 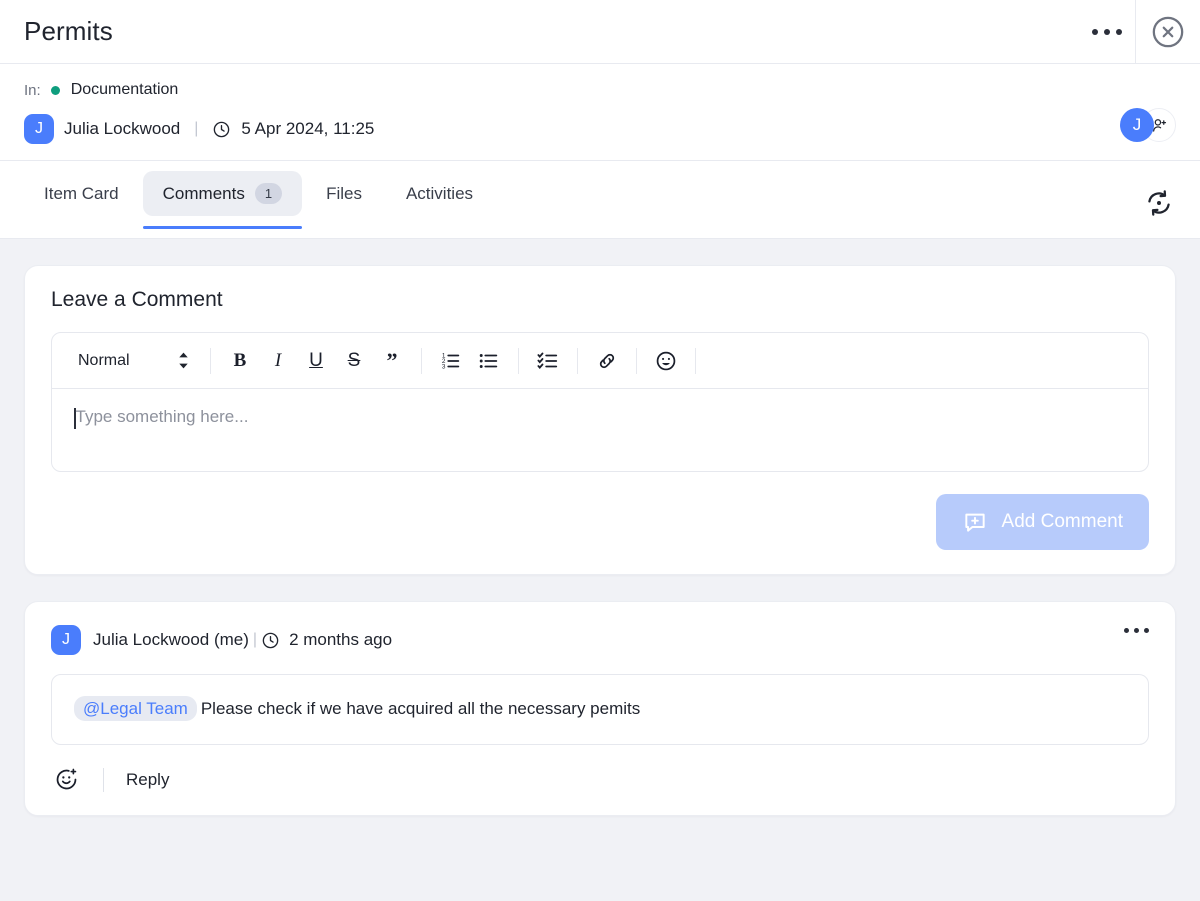 I want to click on location-value: Documentation, so click(x=125, y=90).